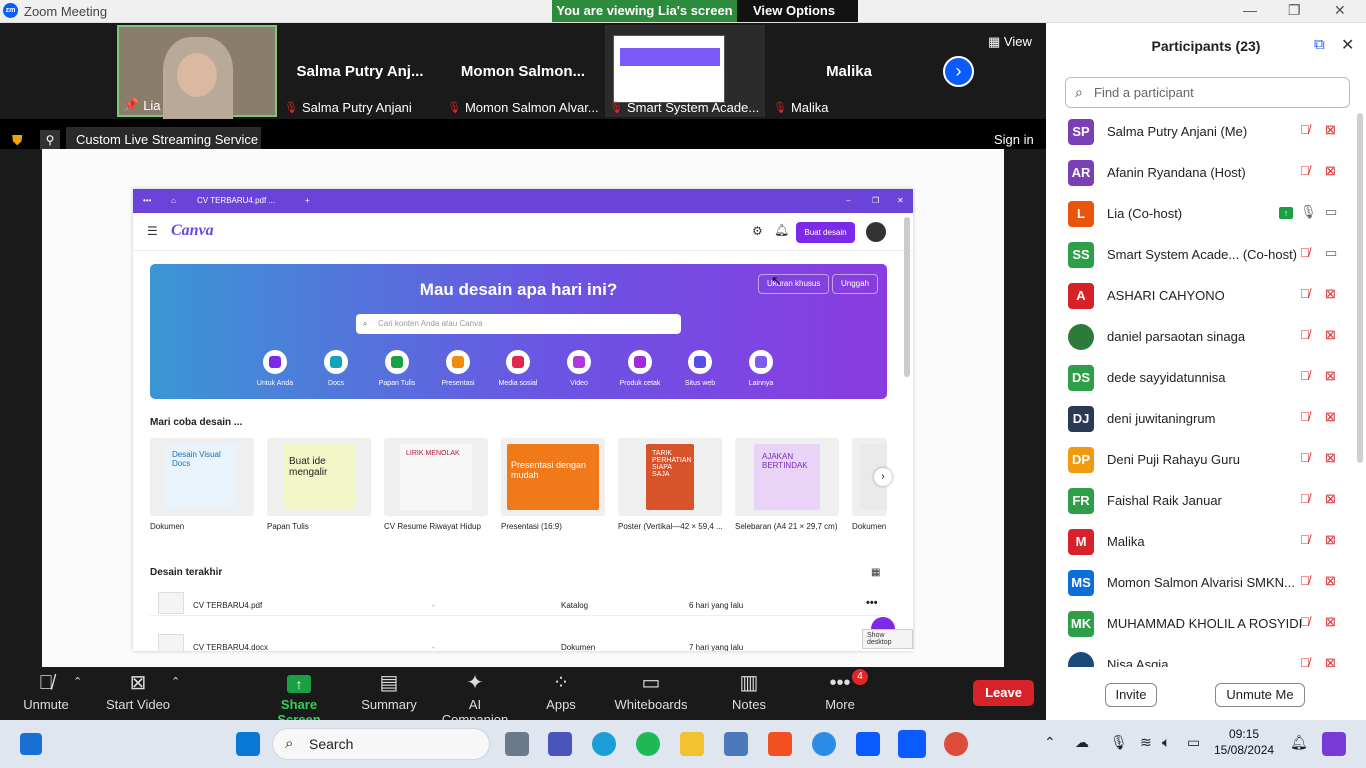 The width and height of the screenshot is (1366, 768). Describe the element at coordinates (825, 232) in the screenshot. I see `create-design-button: Buat desain` at that location.